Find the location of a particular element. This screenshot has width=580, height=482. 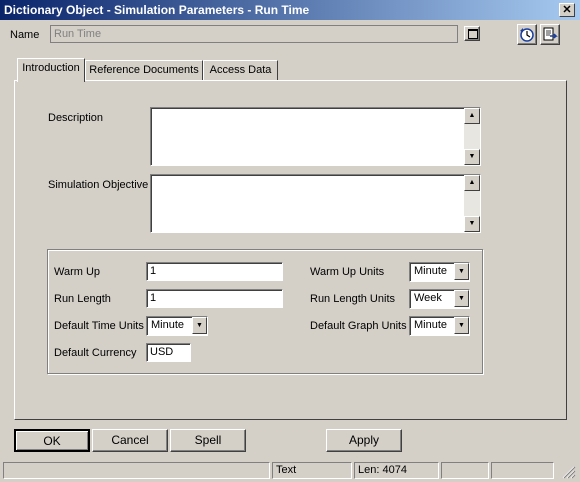

default-graph-units-label: Default Graph Units is located at coordinates (358, 326).